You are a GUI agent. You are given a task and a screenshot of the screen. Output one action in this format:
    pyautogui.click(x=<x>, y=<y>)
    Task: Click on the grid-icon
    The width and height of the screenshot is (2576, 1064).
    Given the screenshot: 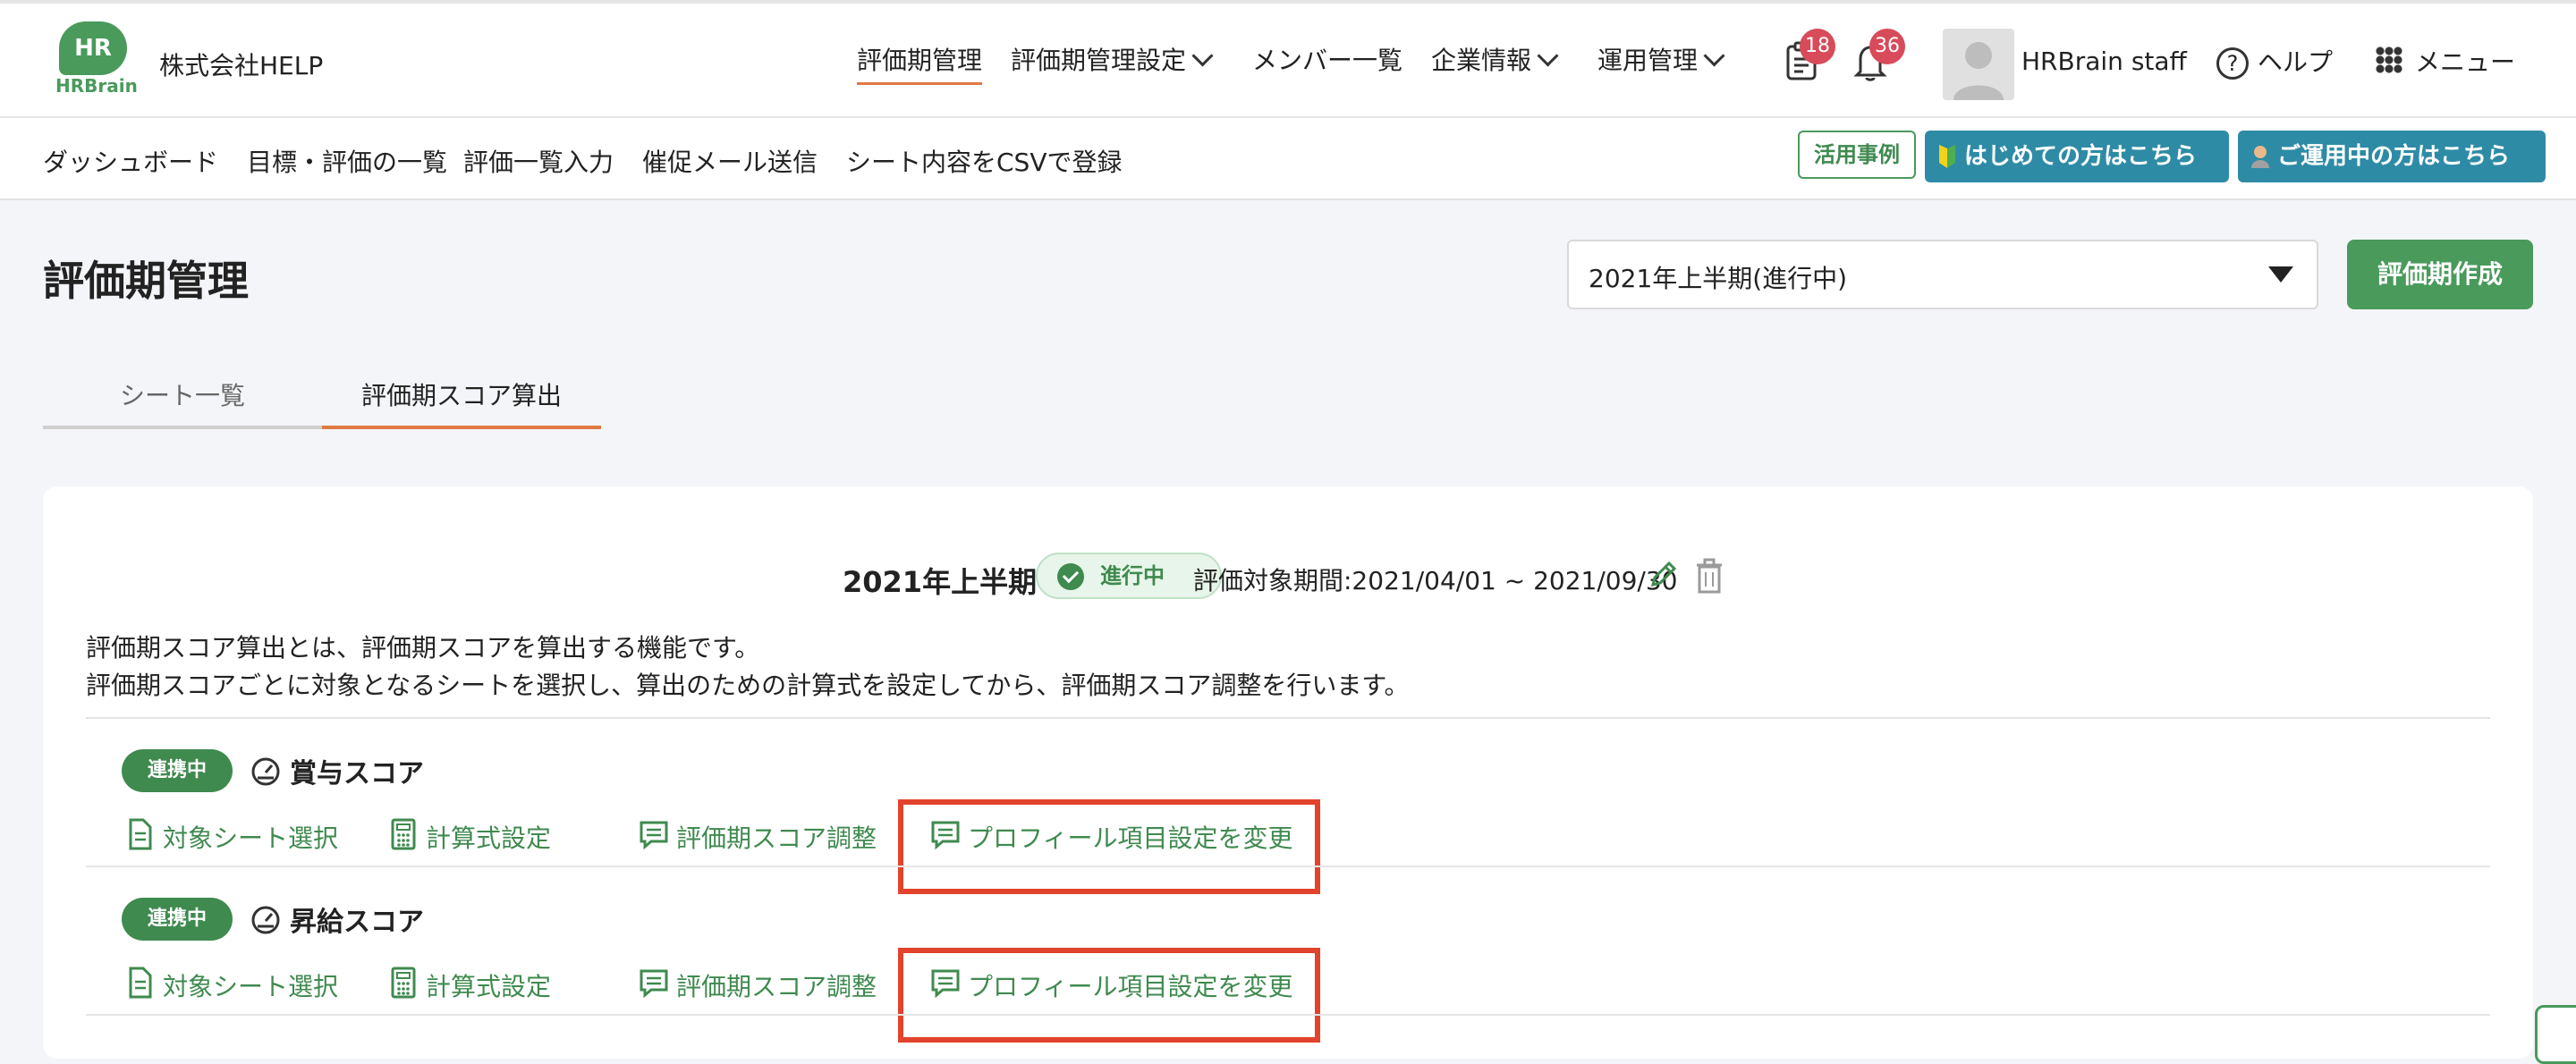 What is the action you would take?
    pyautogui.click(x=2389, y=59)
    